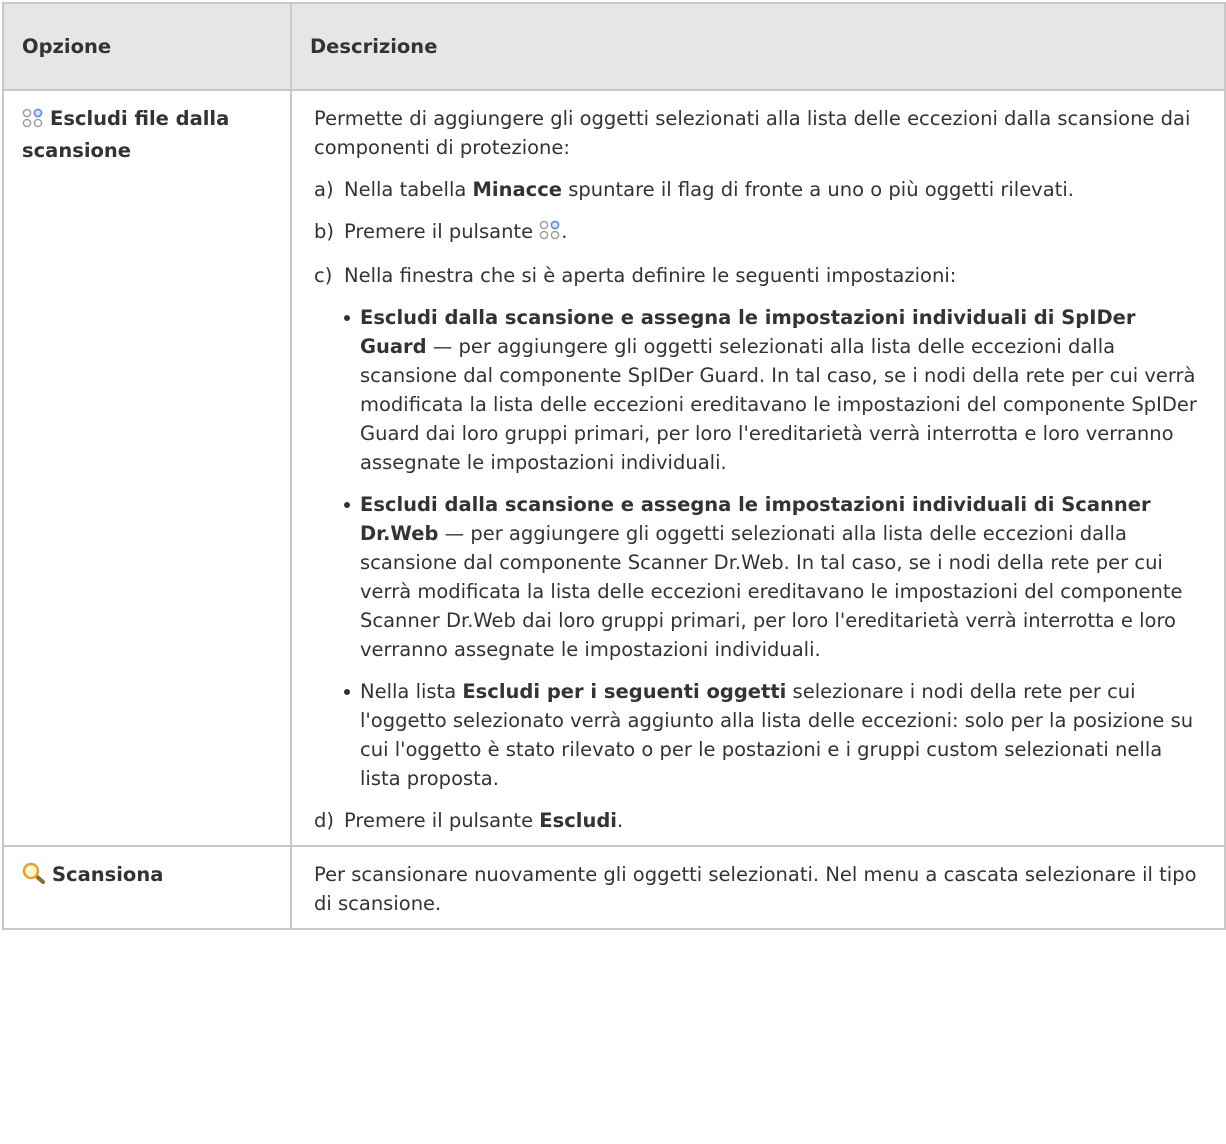  I want to click on step-marker: b), so click(324, 231).